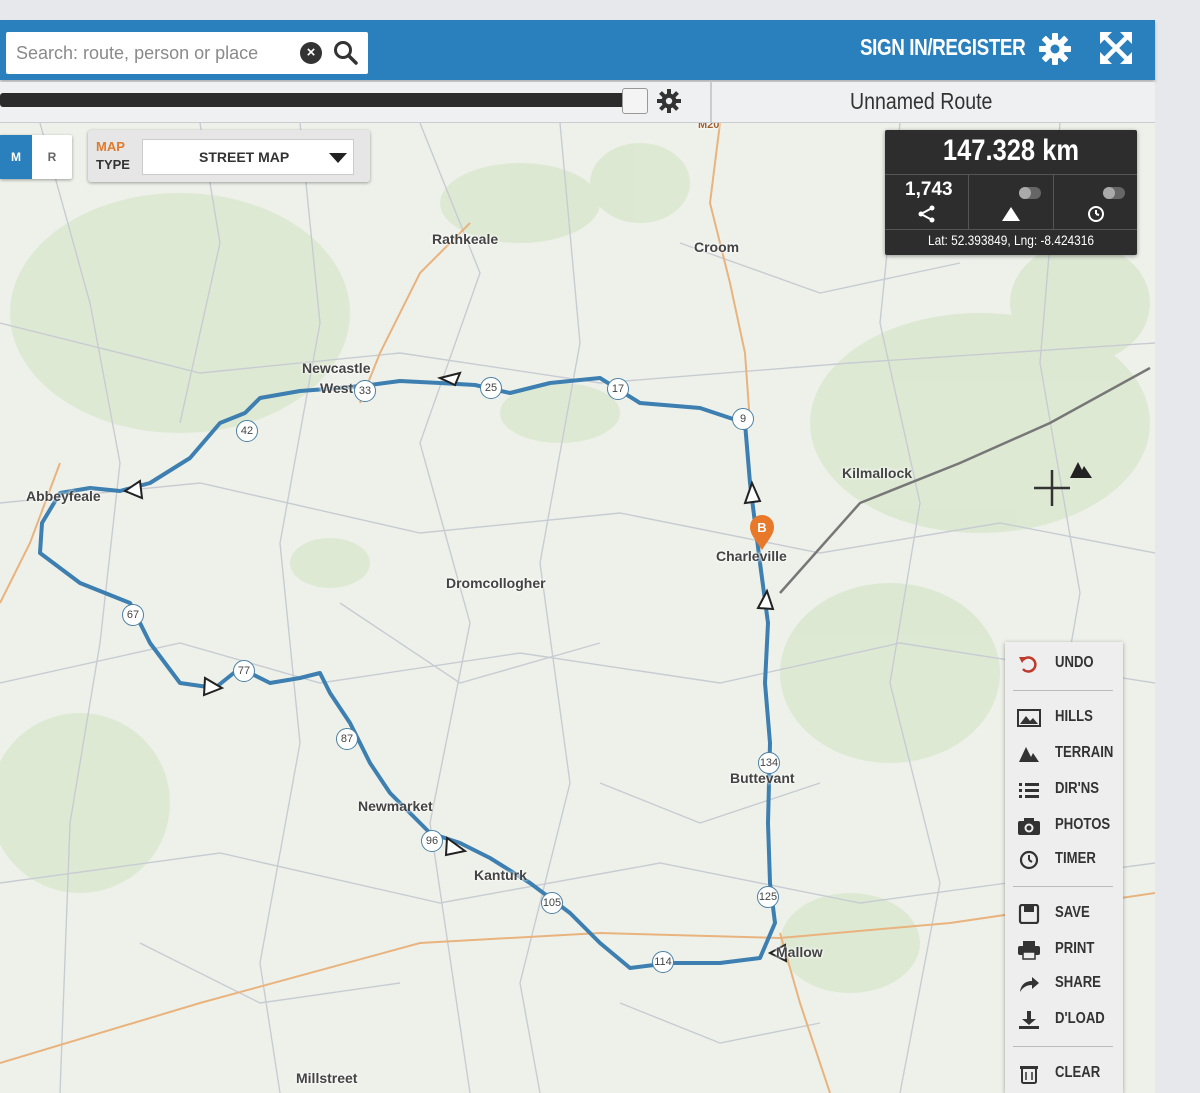 The image size is (1200, 1093). What do you see at coordinates (929, 189) in the screenshot?
I see `climb-value: 1,743` at bounding box center [929, 189].